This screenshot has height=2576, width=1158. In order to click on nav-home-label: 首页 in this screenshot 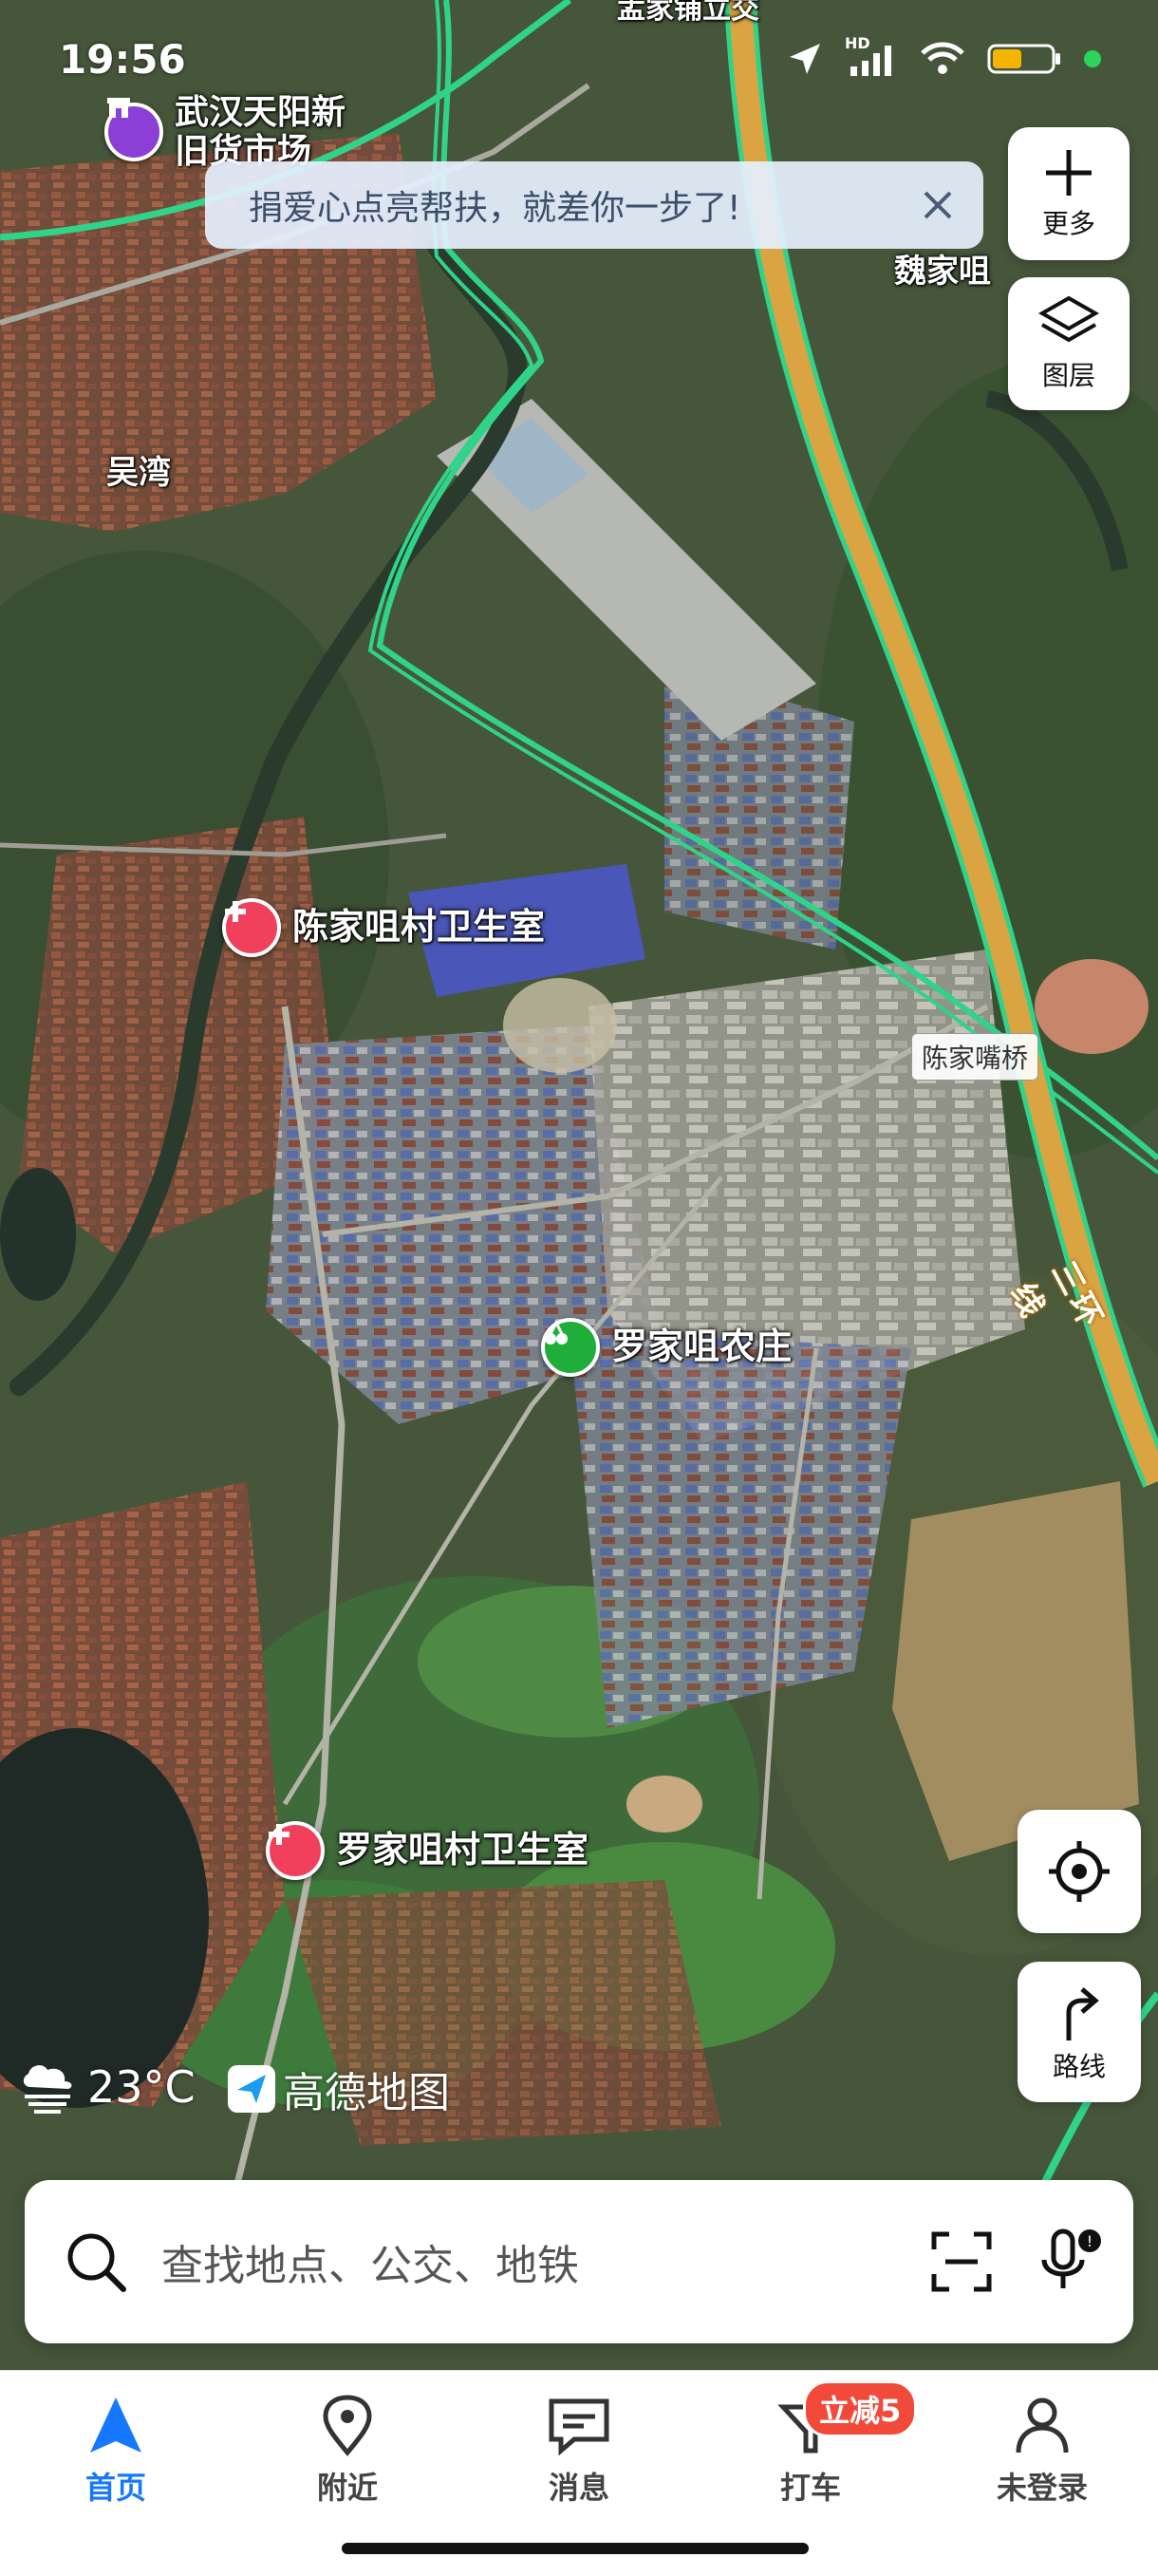, I will do `click(115, 2488)`.